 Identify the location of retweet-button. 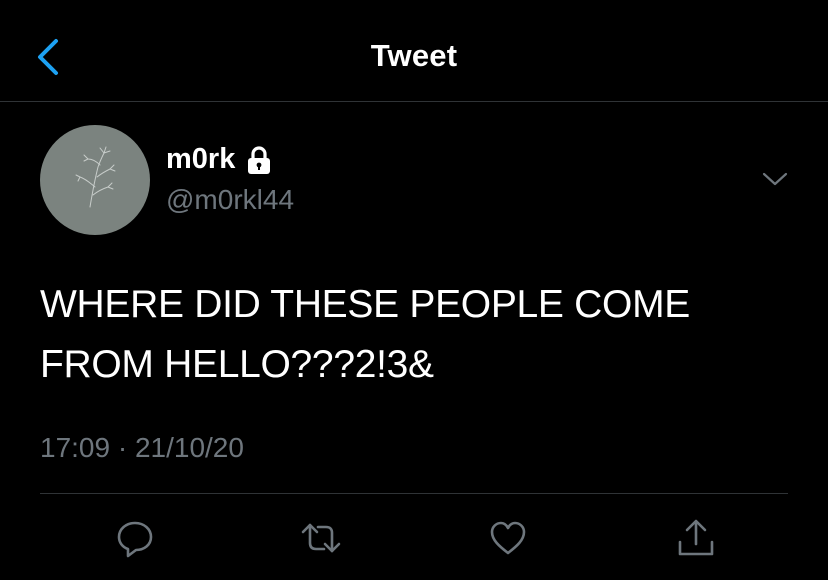
(321, 538).